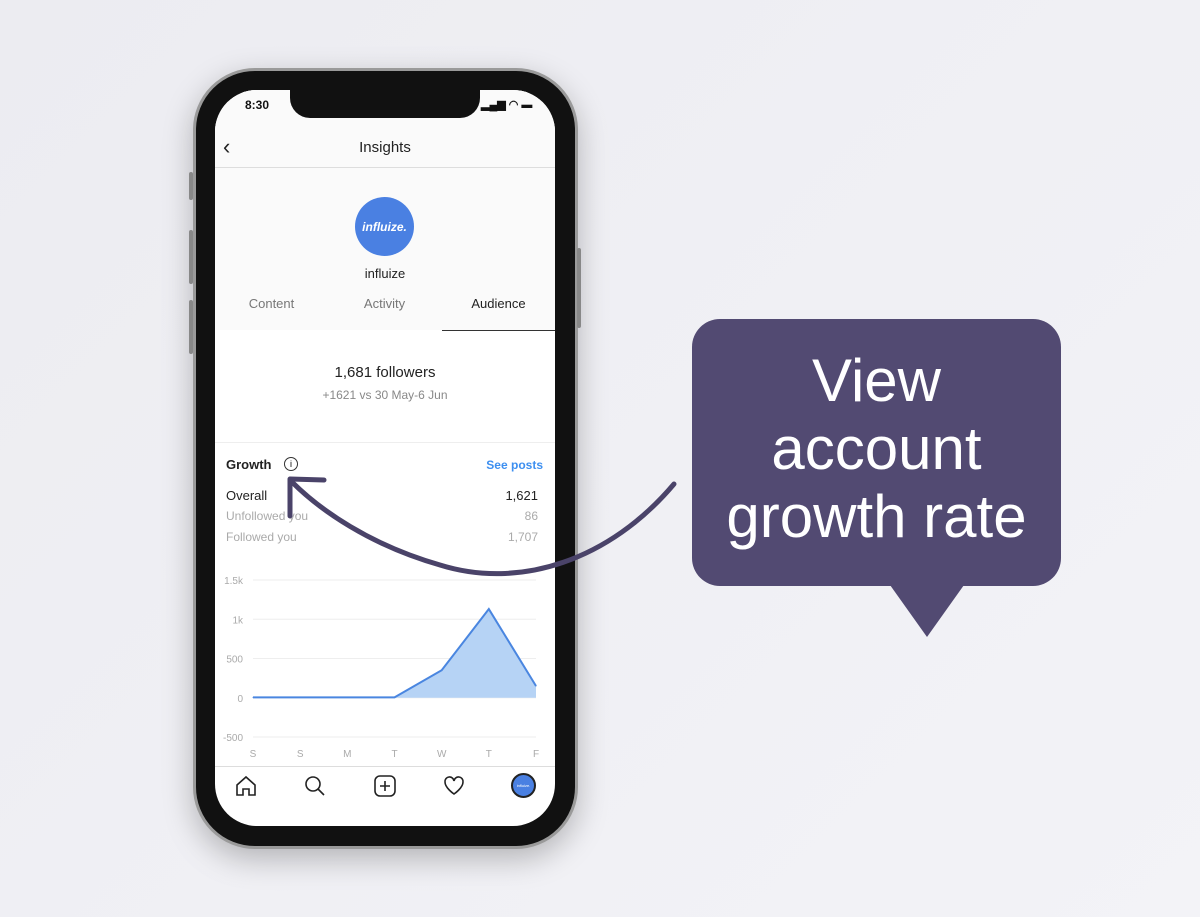 The image size is (1200, 917). Describe the element at coordinates (536, 754) in the screenshot. I see `x-tick-label: F` at that location.